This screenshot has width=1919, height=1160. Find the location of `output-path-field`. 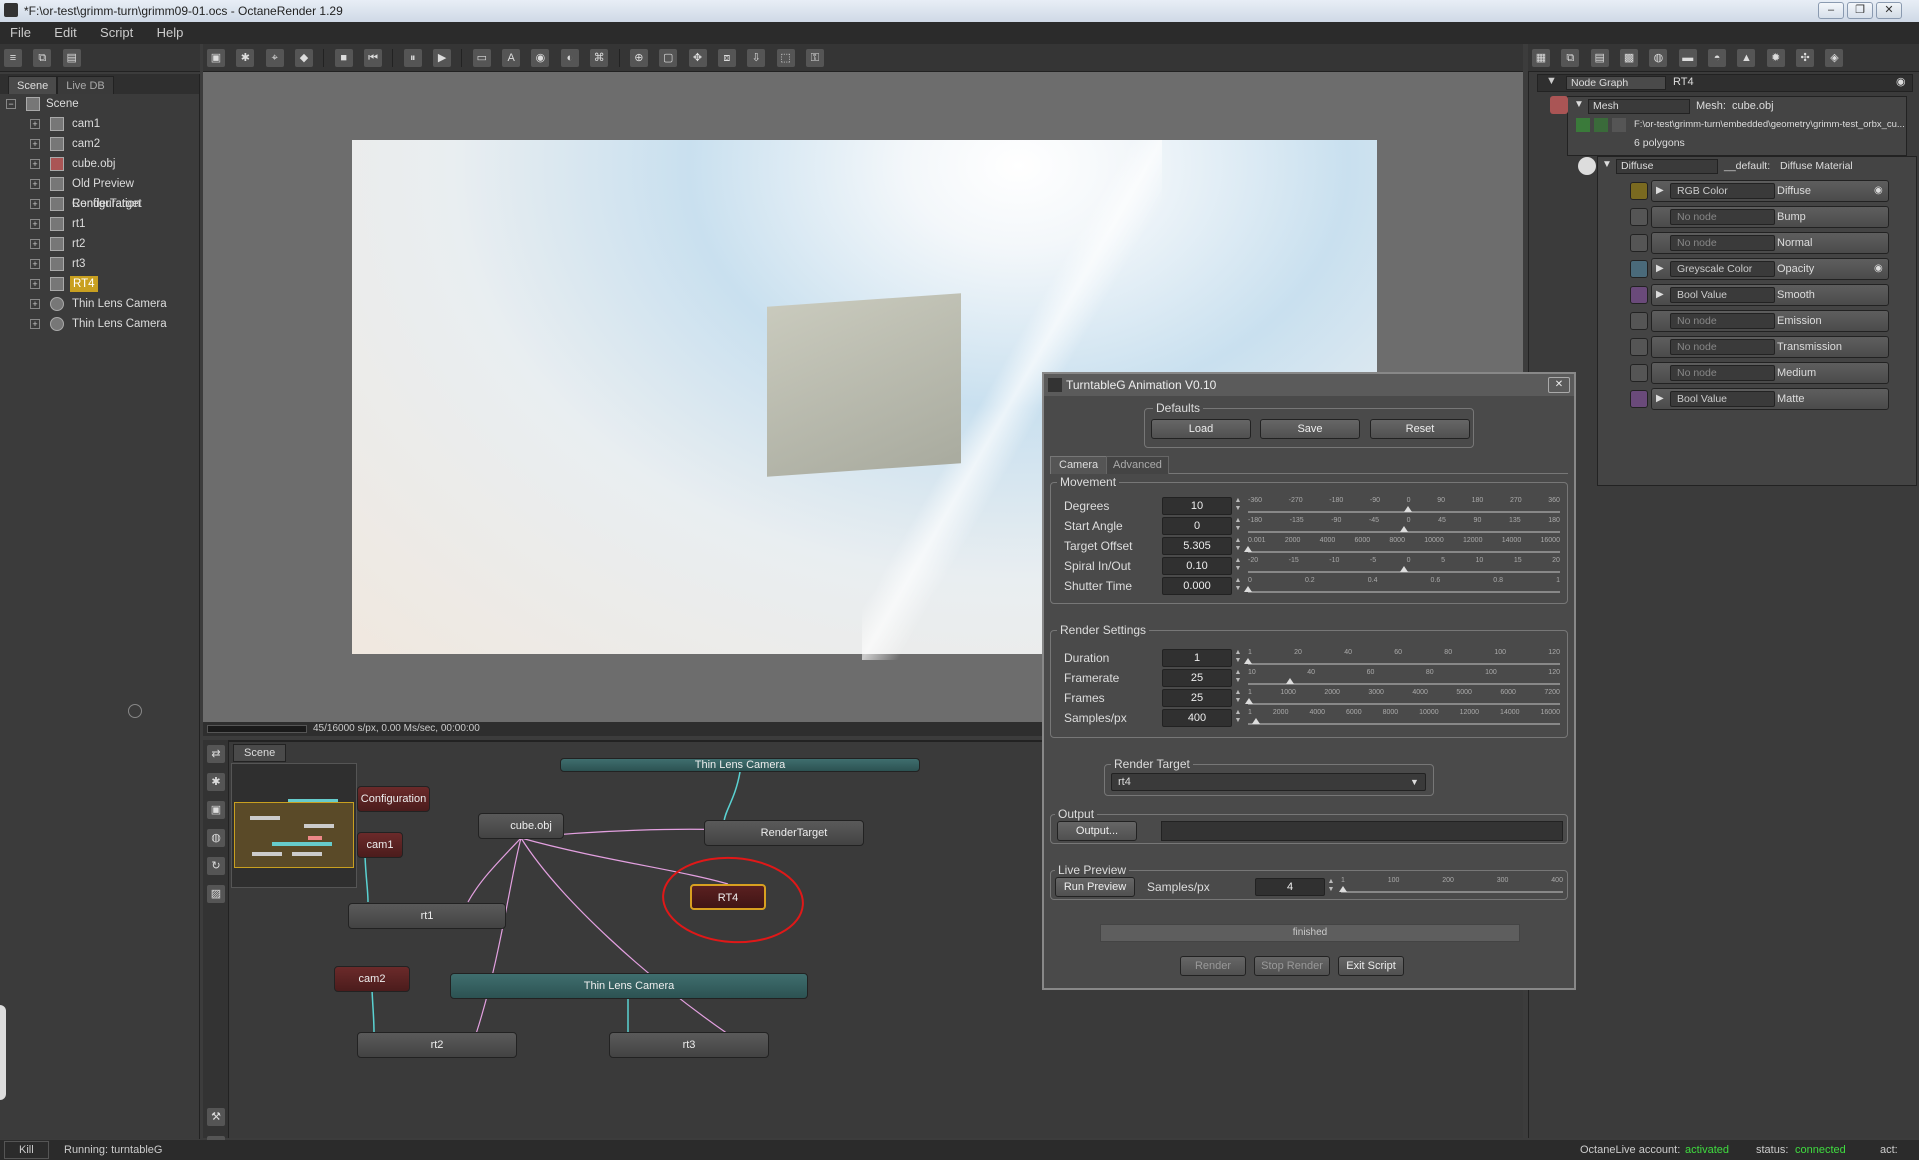

output-path-field is located at coordinates (1362, 831).